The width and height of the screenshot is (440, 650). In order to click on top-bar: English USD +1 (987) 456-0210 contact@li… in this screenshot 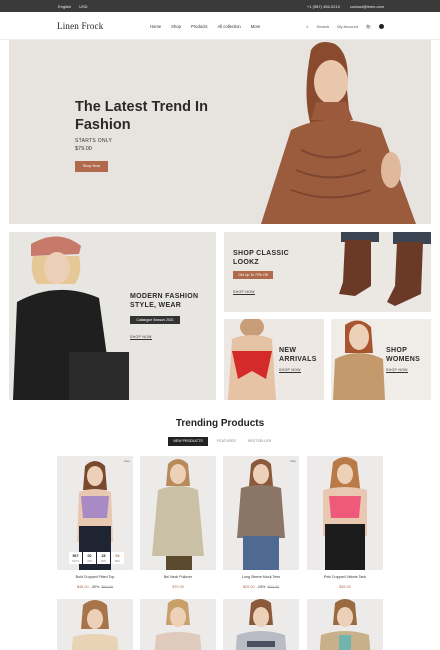, I will do `click(220, 6)`.